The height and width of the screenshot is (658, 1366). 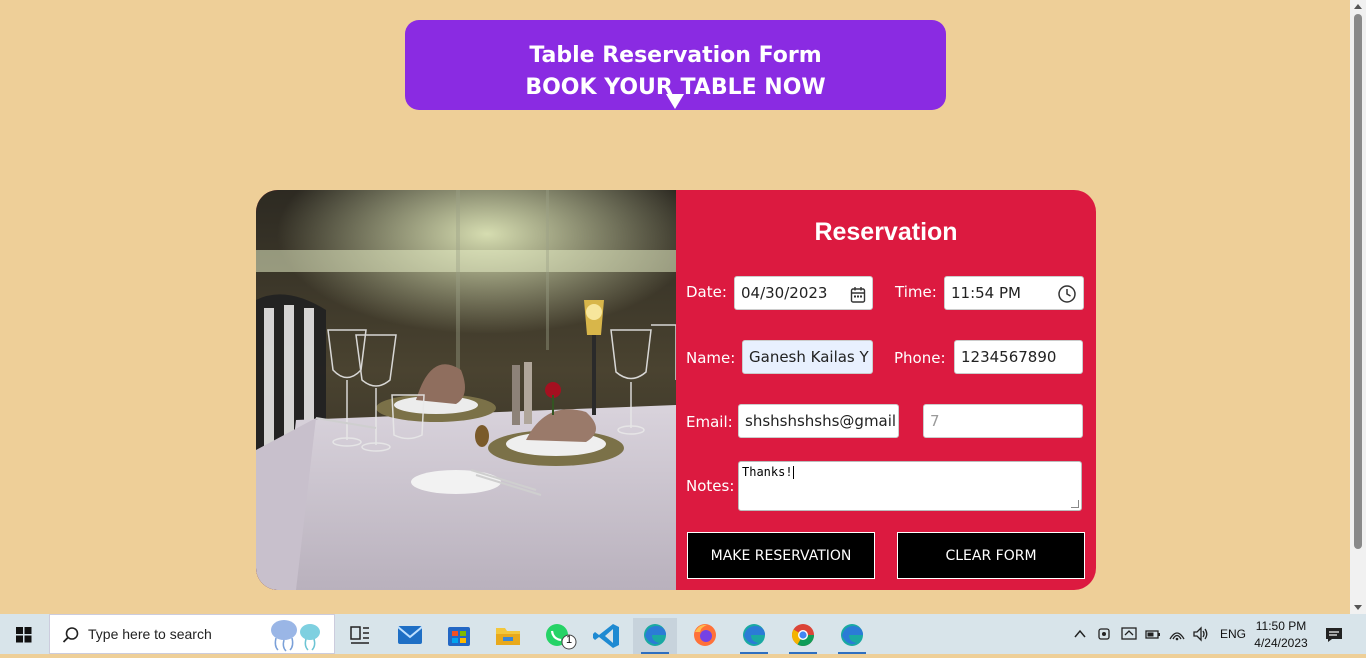 I want to click on meet-now-icon, so click(x=1104, y=634).